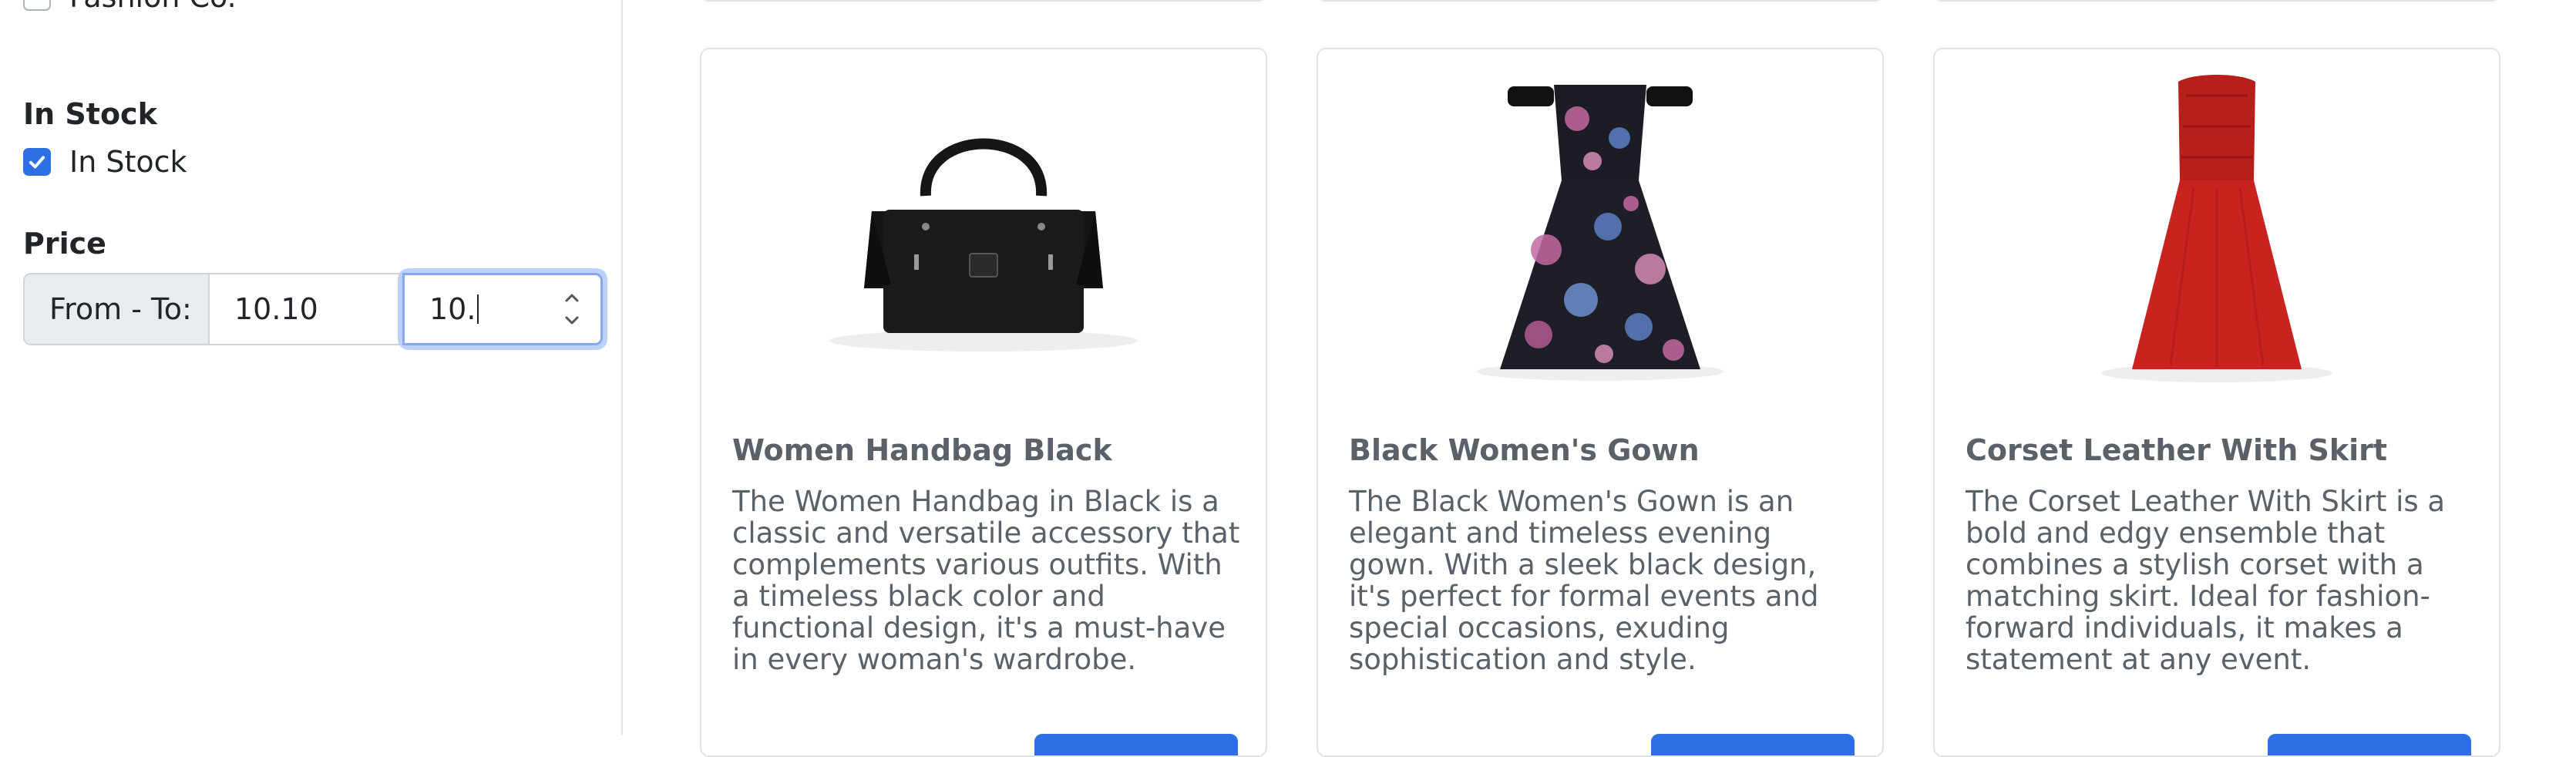  What do you see at coordinates (153, 7) in the screenshot?
I see `brand-checkbox-label: Fashion Co.` at bounding box center [153, 7].